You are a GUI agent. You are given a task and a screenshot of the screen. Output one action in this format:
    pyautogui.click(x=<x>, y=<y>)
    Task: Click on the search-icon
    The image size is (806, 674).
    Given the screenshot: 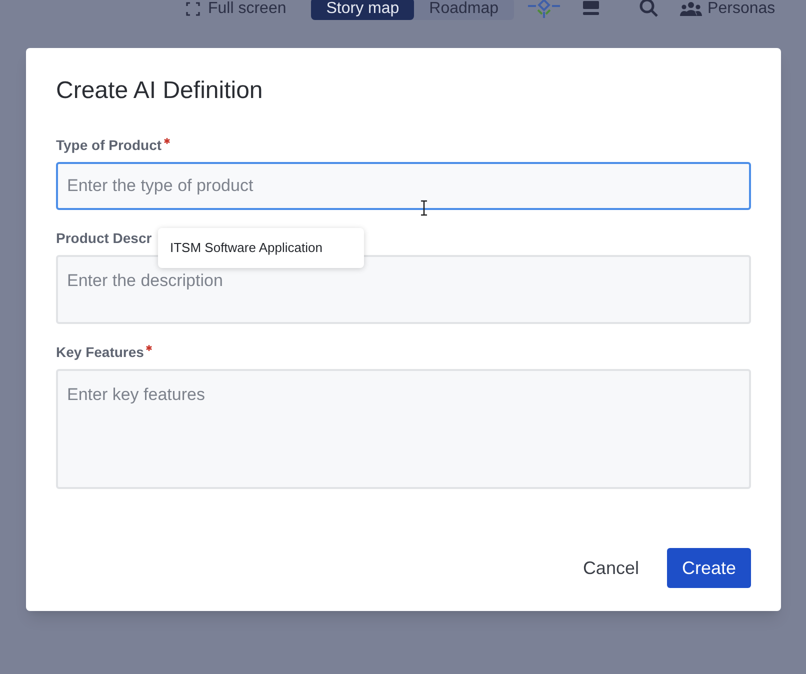 What is the action you would take?
    pyautogui.click(x=649, y=9)
    